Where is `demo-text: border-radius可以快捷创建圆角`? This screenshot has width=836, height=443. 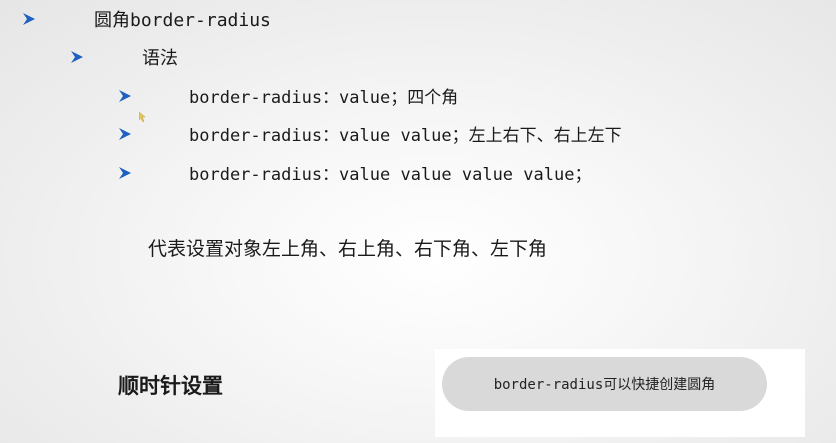
demo-text: border-radius可以快捷创建圆角 is located at coordinates (604, 385).